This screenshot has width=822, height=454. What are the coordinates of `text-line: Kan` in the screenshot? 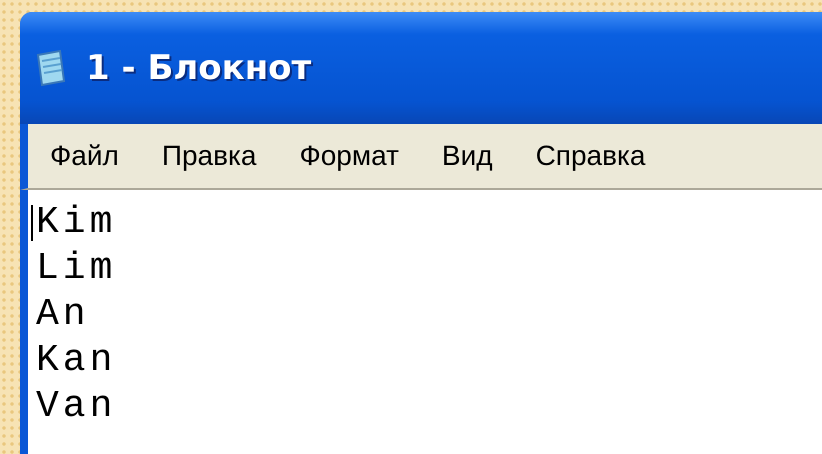 It's located at (76, 361).